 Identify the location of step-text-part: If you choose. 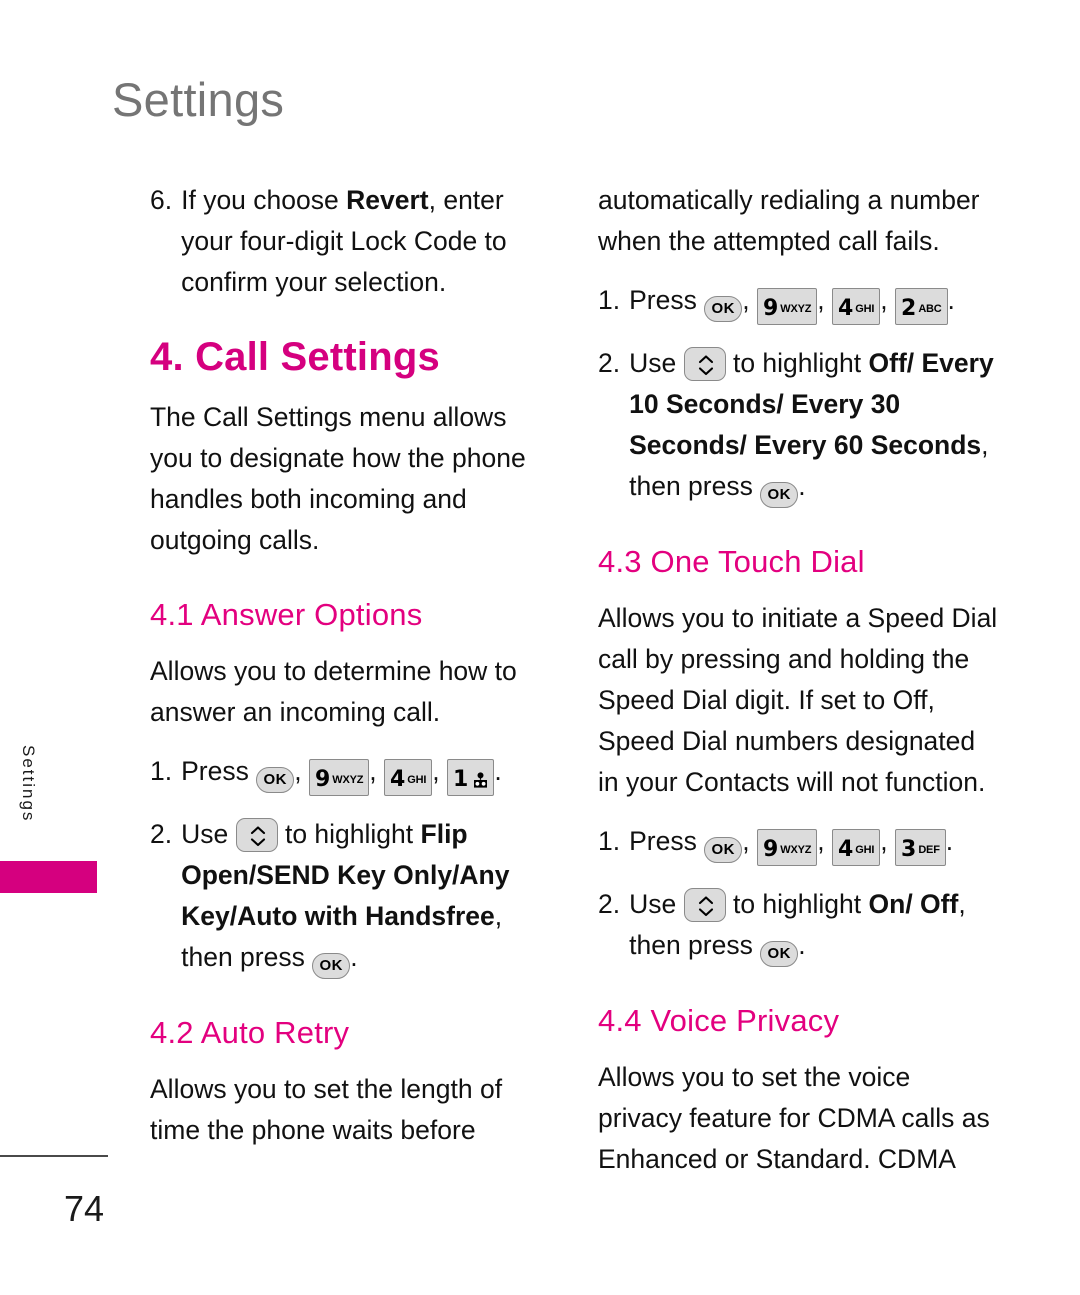
(264, 200).